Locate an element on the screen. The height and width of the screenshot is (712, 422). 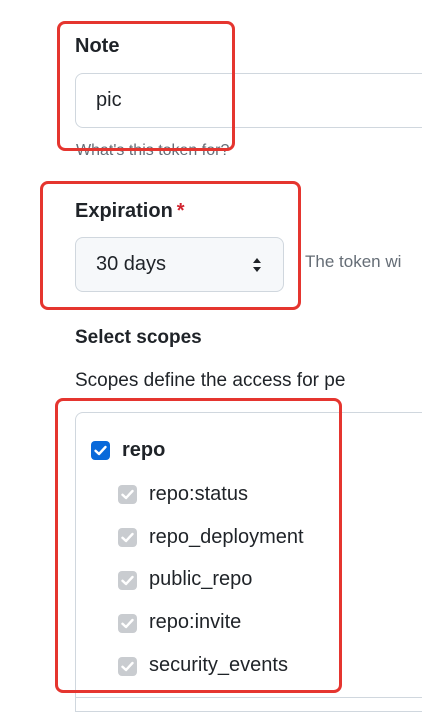
required-marker: * is located at coordinates (180, 211).